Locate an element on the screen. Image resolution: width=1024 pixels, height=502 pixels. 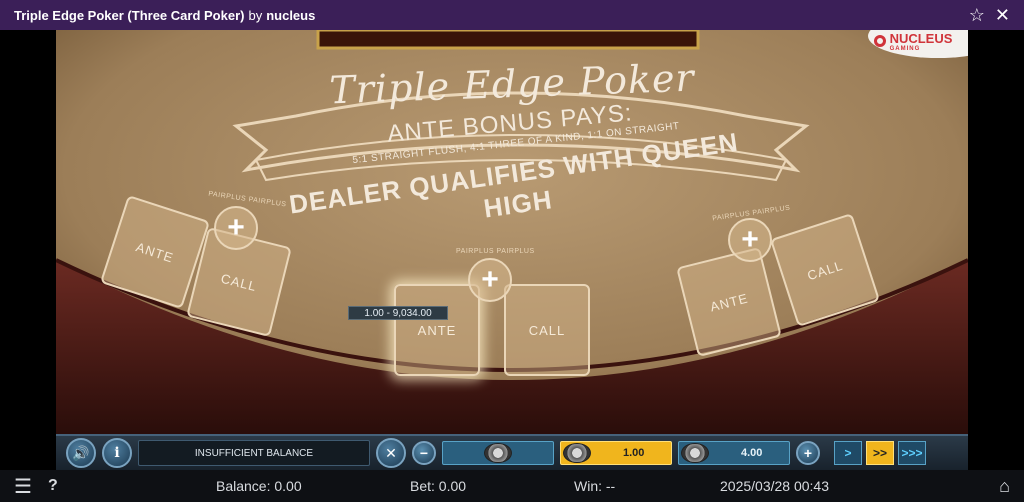
center-ante-spot: ANTE is located at coordinates (437, 330).